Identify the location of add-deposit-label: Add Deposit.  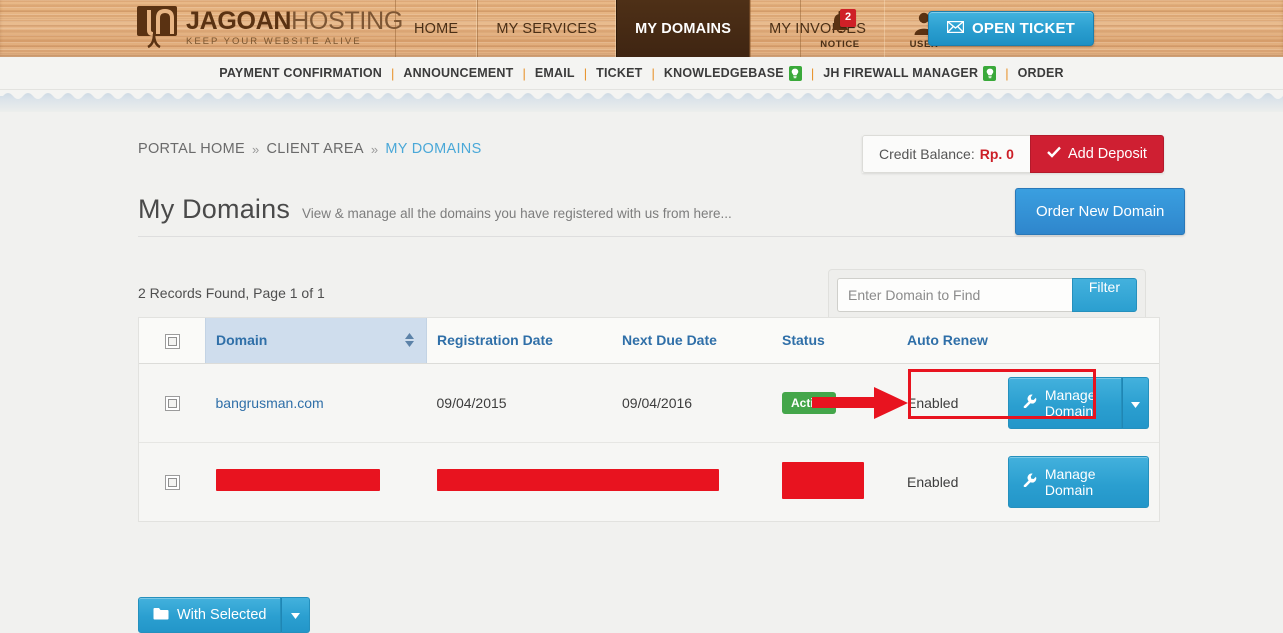
(1107, 154).